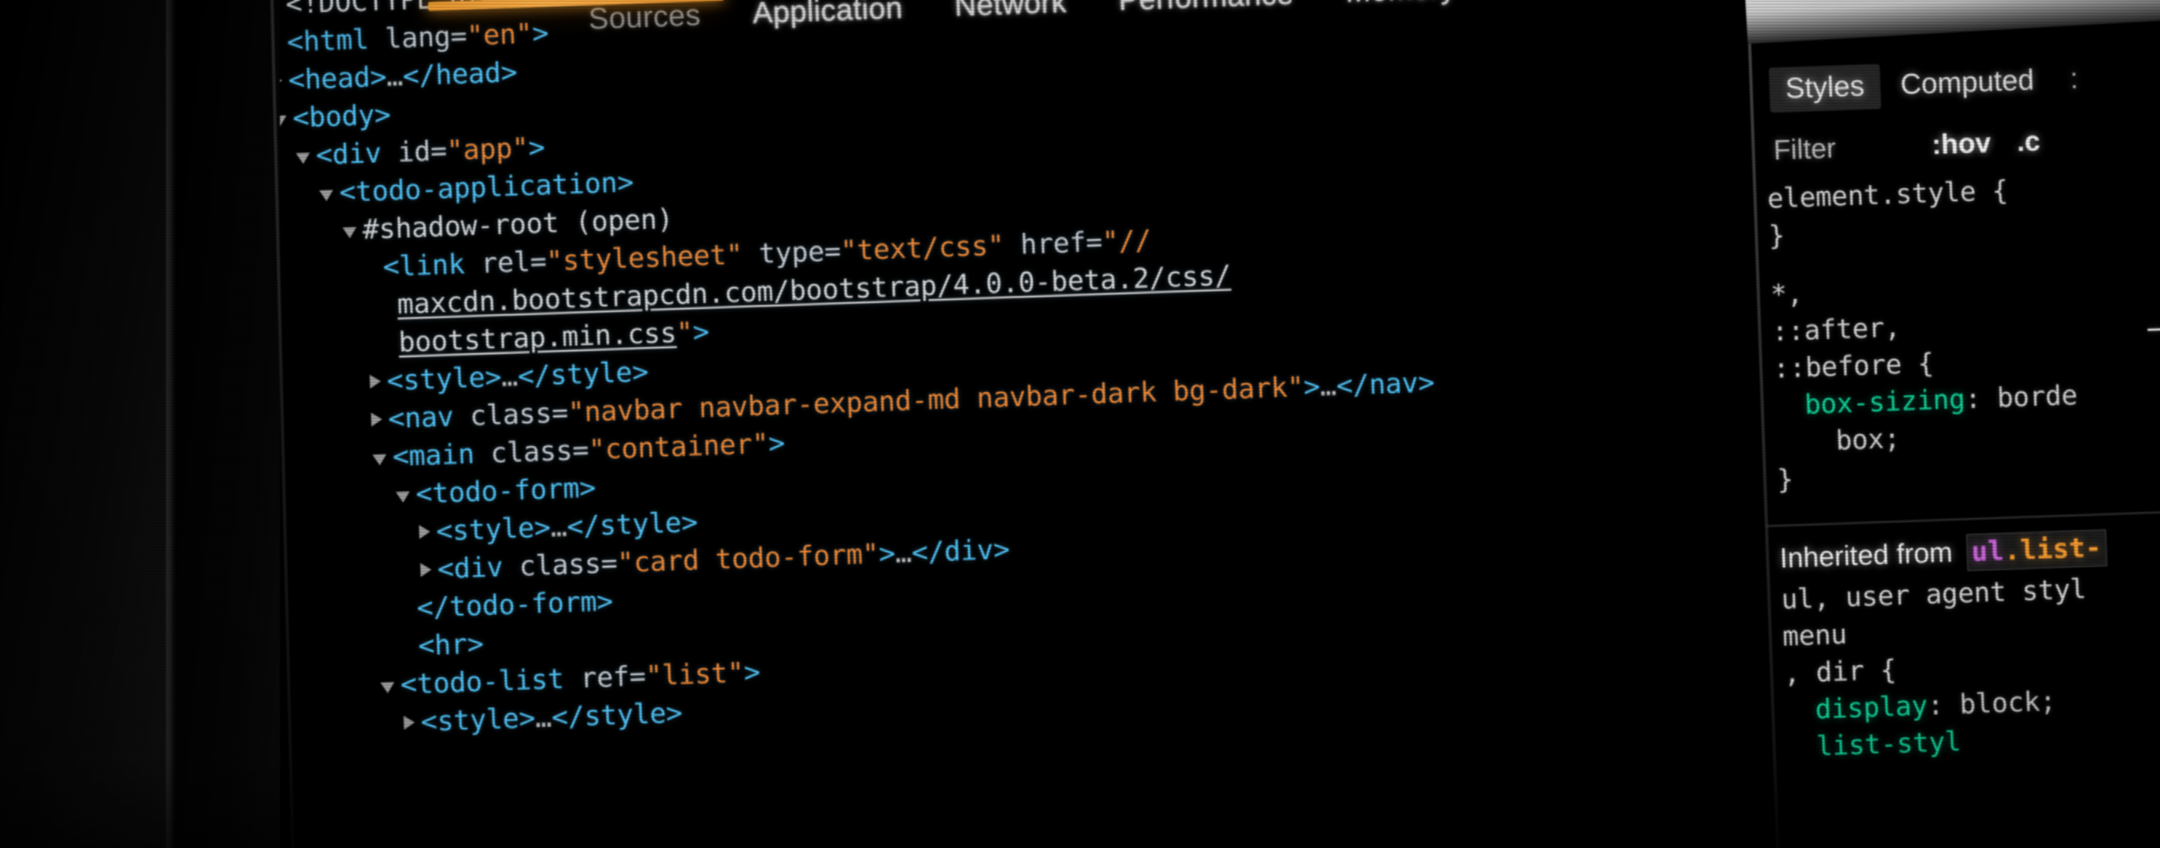 The image size is (2160, 848). What do you see at coordinates (513, 262) in the screenshot?
I see `dom-token-attr: rel=` at bounding box center [513, 262].